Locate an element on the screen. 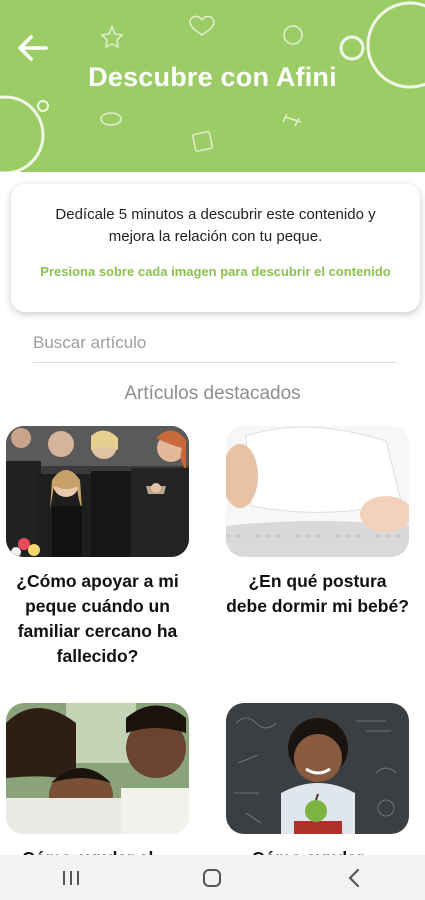  system-navigation-bar is located at coordinates (212, 877).